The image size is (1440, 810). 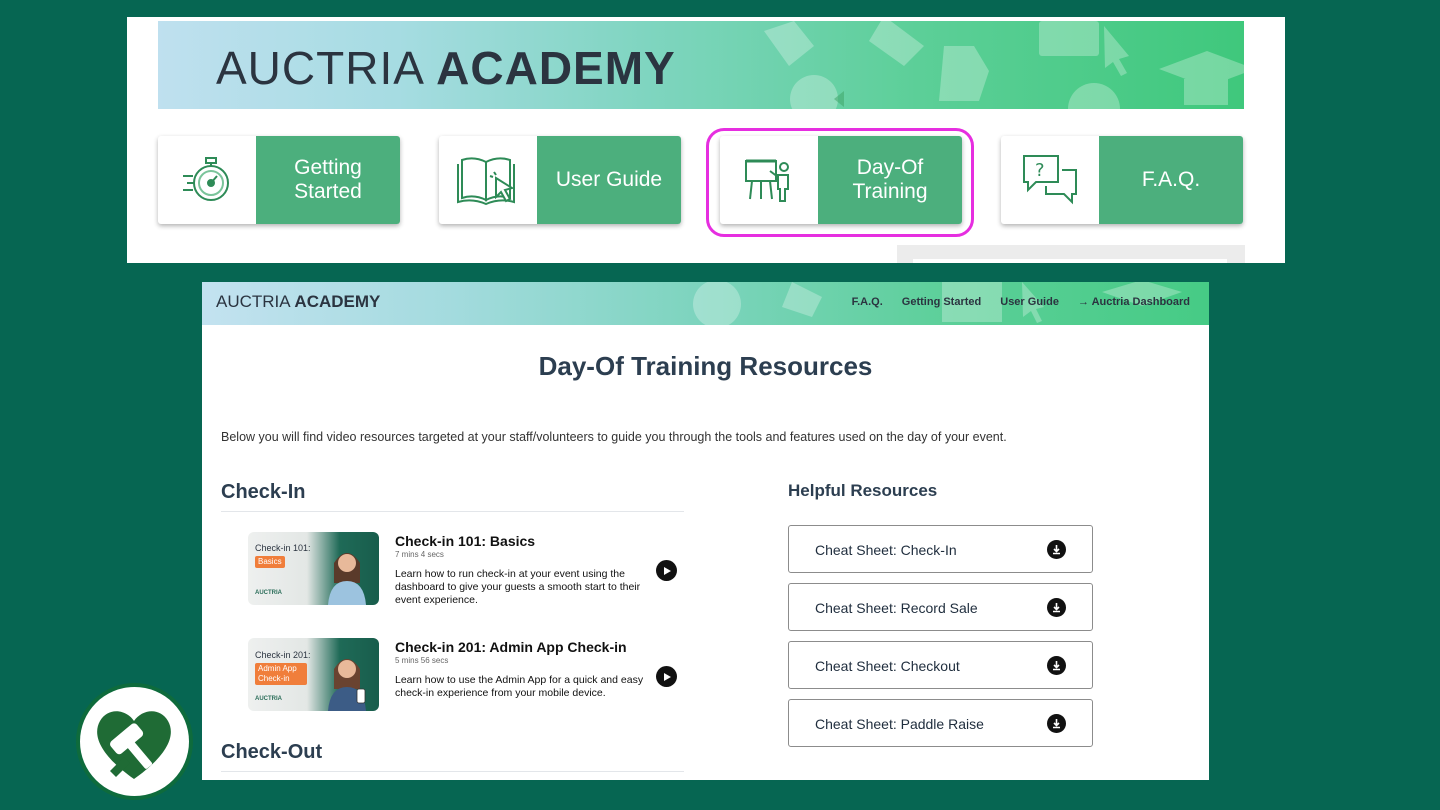 What do you see at coordinates (134, 745) in the screenshot?
I see `heart-gavel-icon` at bounding box center [134, 745].